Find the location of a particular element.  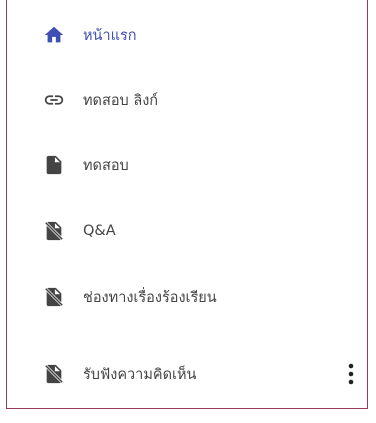

nav-item-label: หน้าแรก is located at coordinates (110, 35).